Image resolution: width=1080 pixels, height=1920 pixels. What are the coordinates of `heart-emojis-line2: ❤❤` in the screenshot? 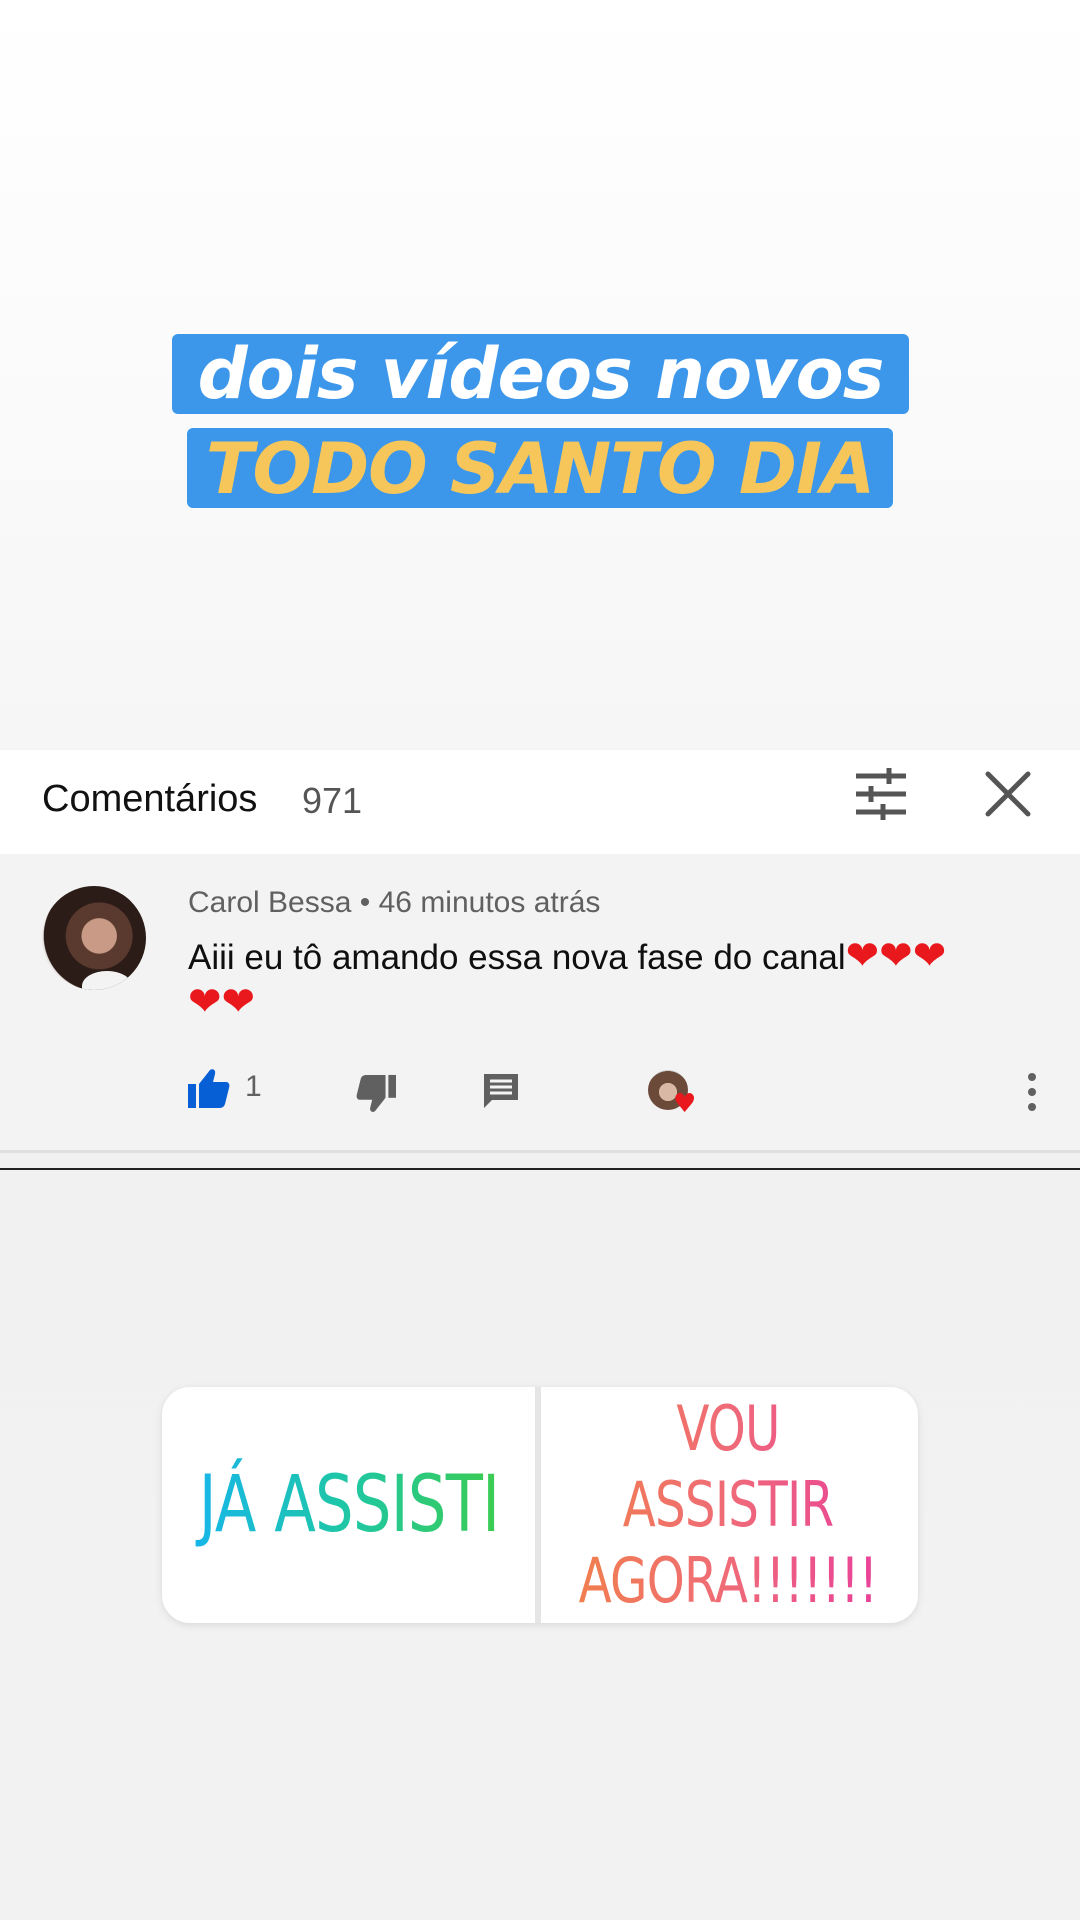 It's located at (222, 1002).